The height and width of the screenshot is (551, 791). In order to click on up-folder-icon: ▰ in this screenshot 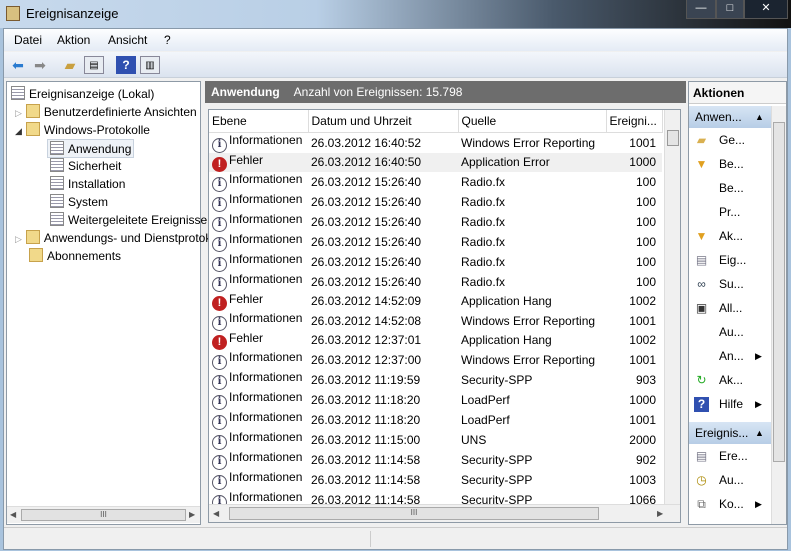, I will do `click(70, 65)`.